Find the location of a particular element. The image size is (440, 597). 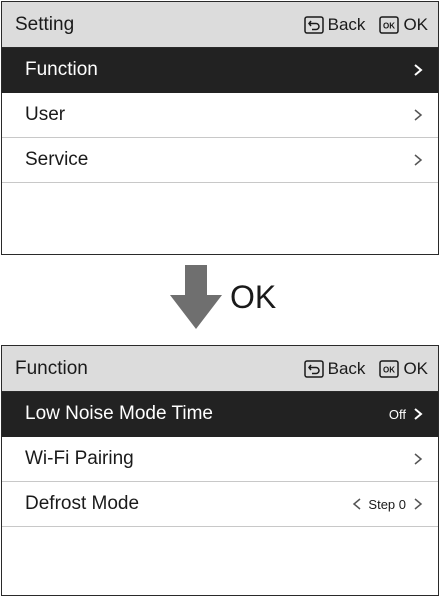

page-title: Function is located at coordinates (51, 368).